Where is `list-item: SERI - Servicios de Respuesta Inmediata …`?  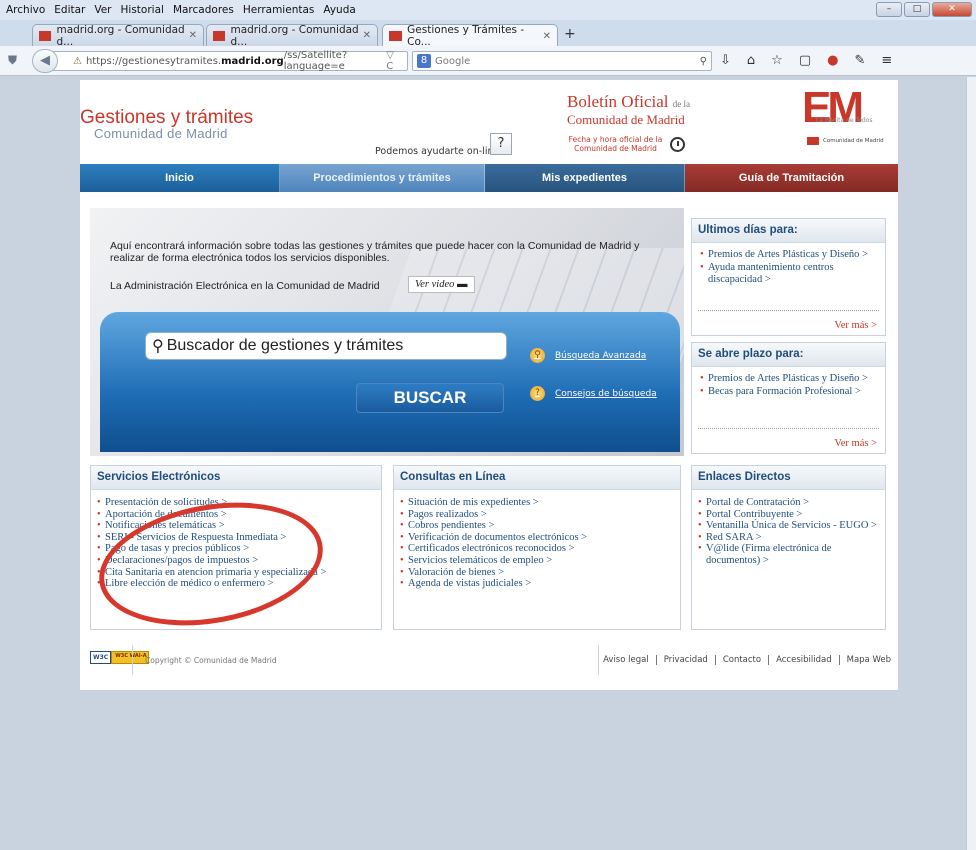
list-item: SERI - Servicios de Respuesta Inmediata … is located at coordinates (236, 538).